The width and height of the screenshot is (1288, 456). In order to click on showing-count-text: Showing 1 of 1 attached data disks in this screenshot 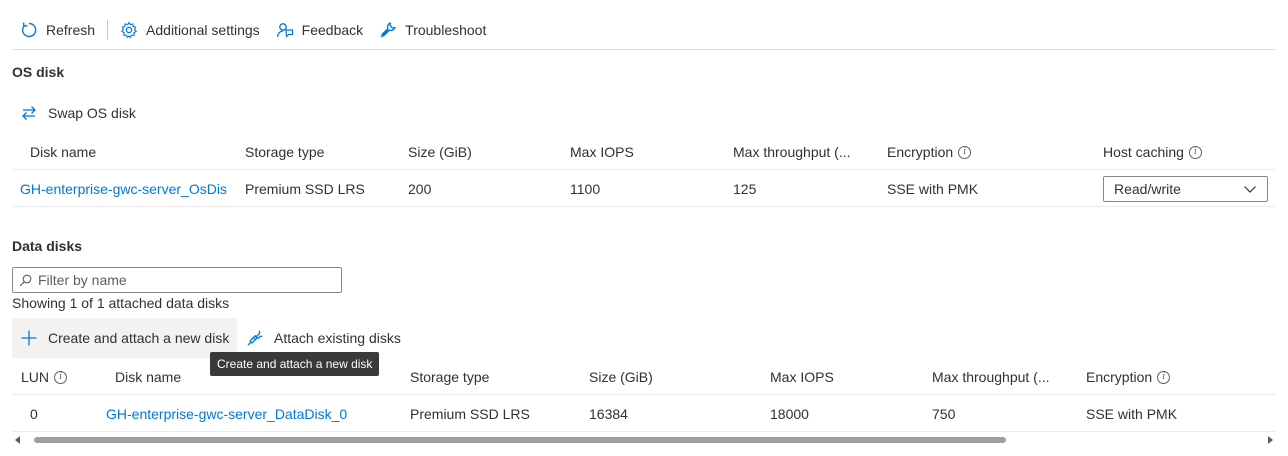, I will do `click(121, 303)`.